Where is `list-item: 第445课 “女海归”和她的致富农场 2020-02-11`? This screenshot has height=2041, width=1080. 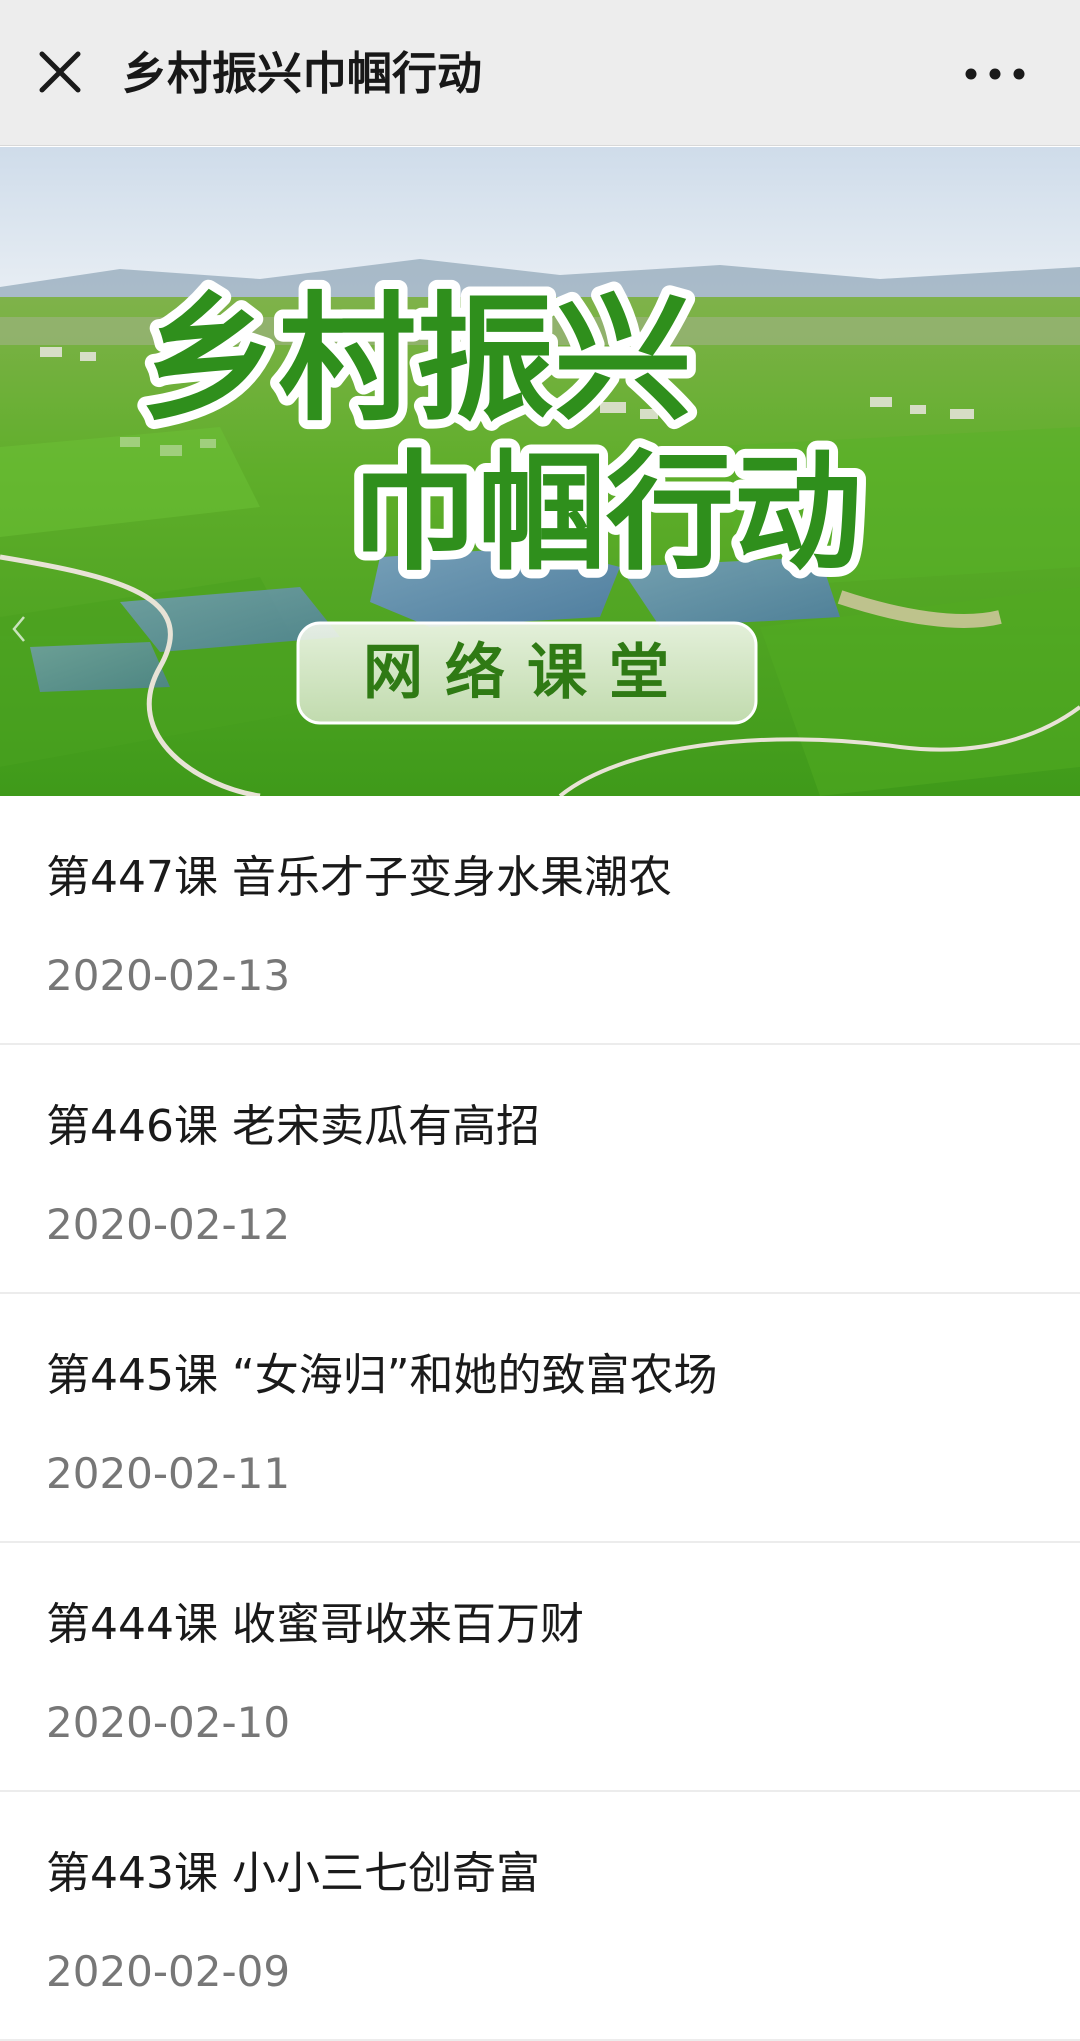
list-item: 第445课 “女海归”和她的致富农场 2020-02-11 is located at coordinates (540, 1418).